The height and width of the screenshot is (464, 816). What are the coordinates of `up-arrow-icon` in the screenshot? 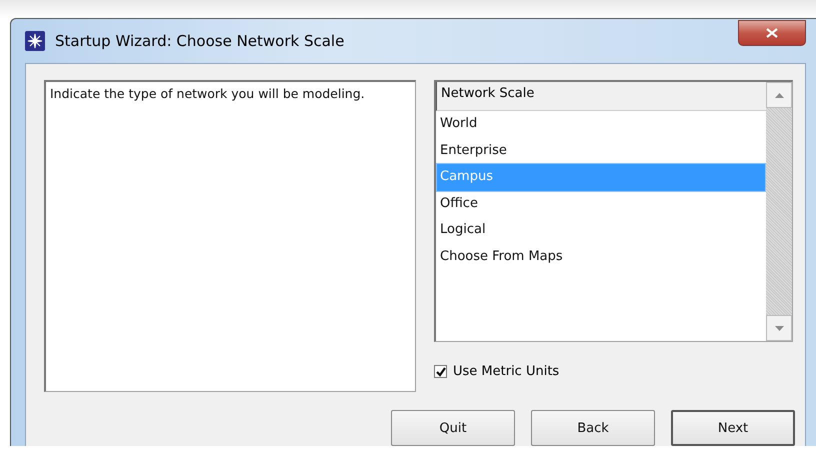 It's located at (779, 95).